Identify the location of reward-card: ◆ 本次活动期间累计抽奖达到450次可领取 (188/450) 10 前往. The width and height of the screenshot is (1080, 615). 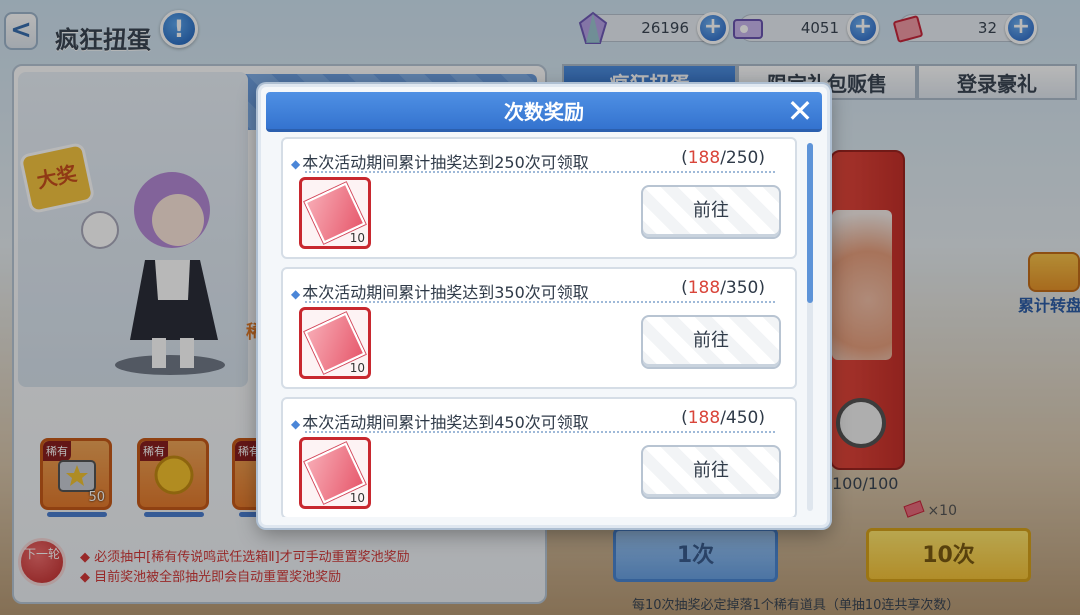
(539, 457).